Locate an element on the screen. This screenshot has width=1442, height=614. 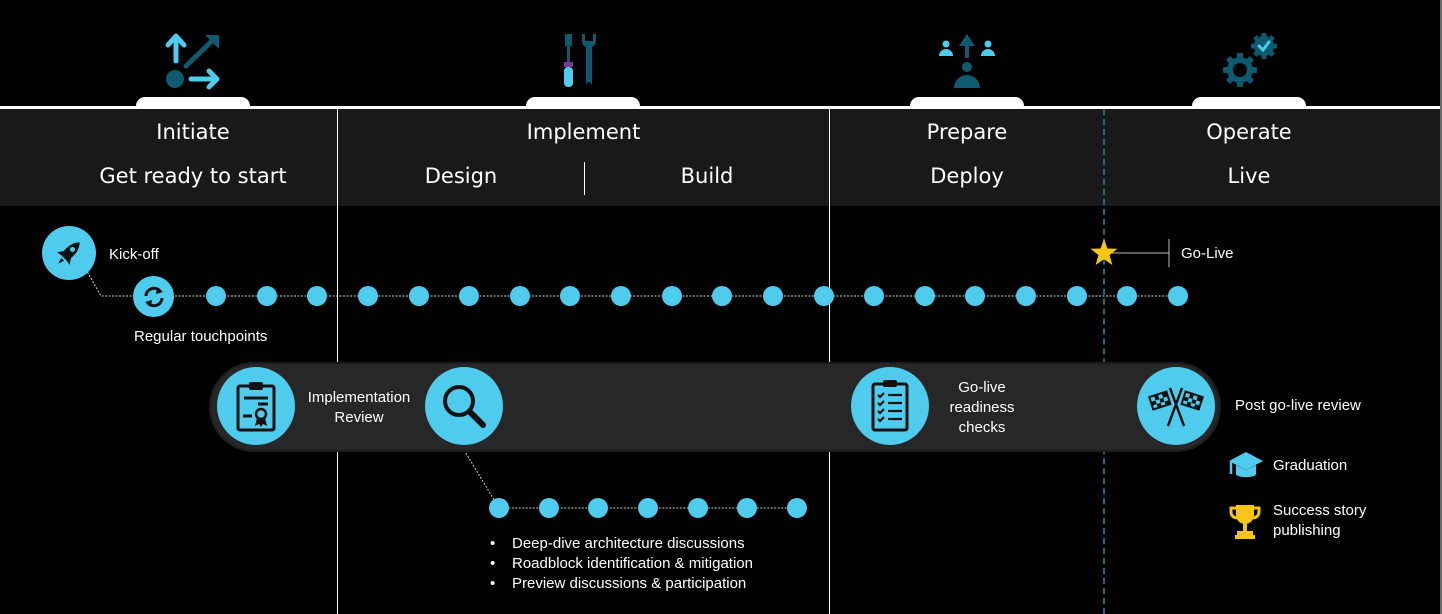
implementation-review-line-1: Implementation is located at coordinates (359, 397).